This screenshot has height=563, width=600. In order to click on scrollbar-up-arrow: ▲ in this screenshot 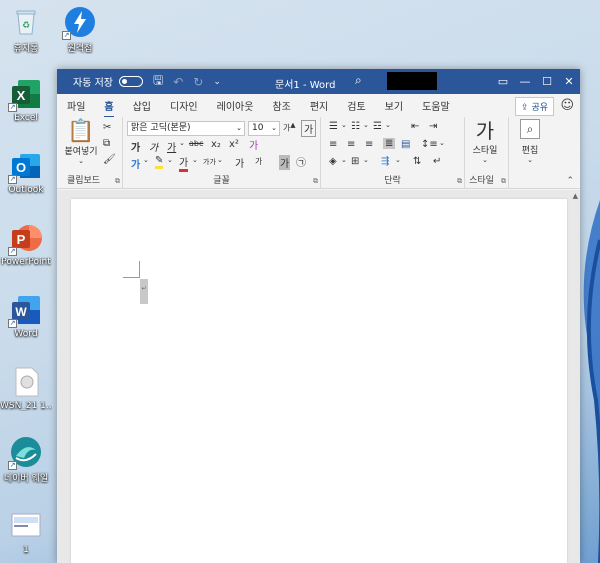, I will do `click(575, 196)`.